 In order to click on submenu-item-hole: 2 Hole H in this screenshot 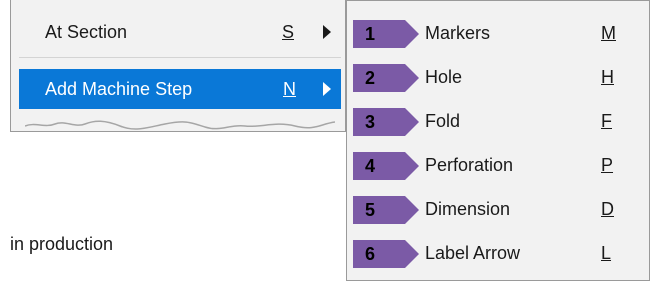, I will do `click(498, 78)`.